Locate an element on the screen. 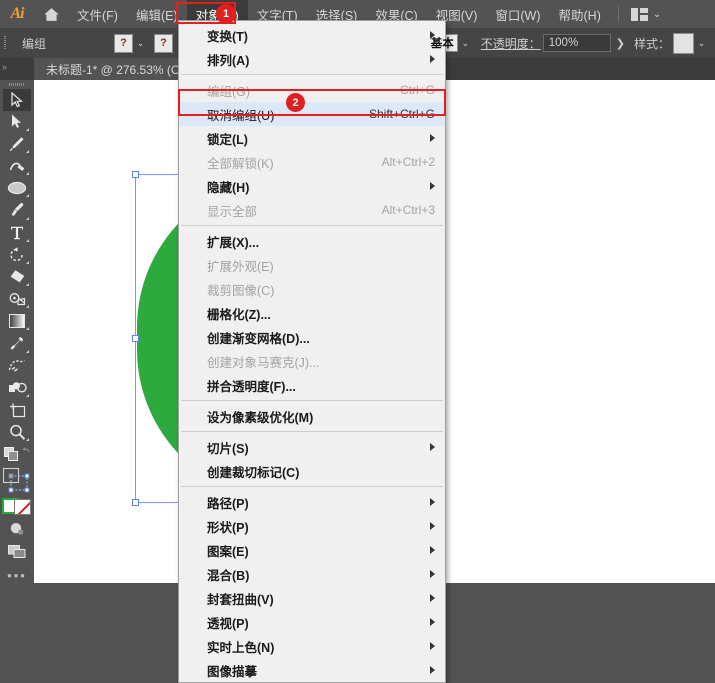  curvature-tool is located at coordinates (17, 166).